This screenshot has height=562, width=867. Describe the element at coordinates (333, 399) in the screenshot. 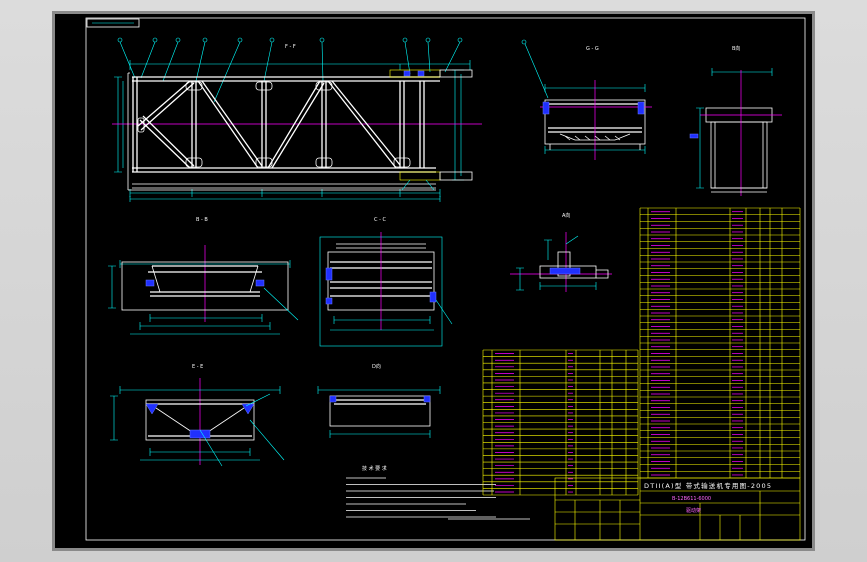

I see `bottom-view-left-part` at that location.